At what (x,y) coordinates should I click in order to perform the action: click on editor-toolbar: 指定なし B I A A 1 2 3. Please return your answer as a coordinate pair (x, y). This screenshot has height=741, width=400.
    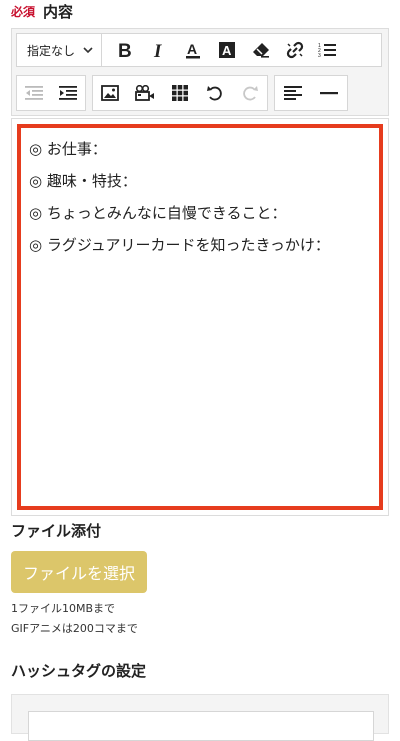
    Looking at the image, I should click on (200, 72).